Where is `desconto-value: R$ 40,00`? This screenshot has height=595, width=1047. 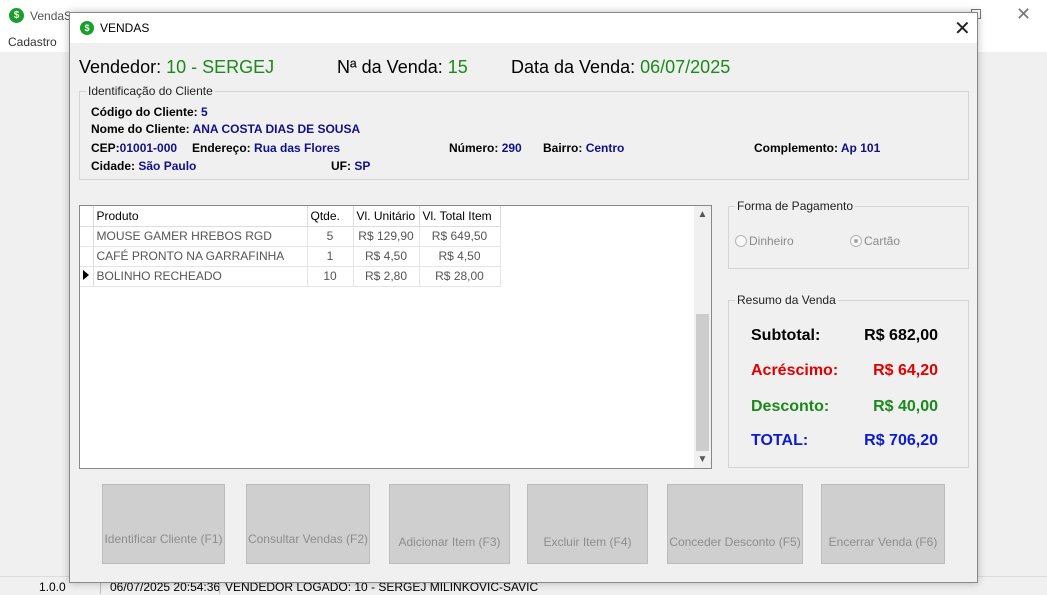 desconto-value: R$ 40,00 is located at coordinates (905, 406).